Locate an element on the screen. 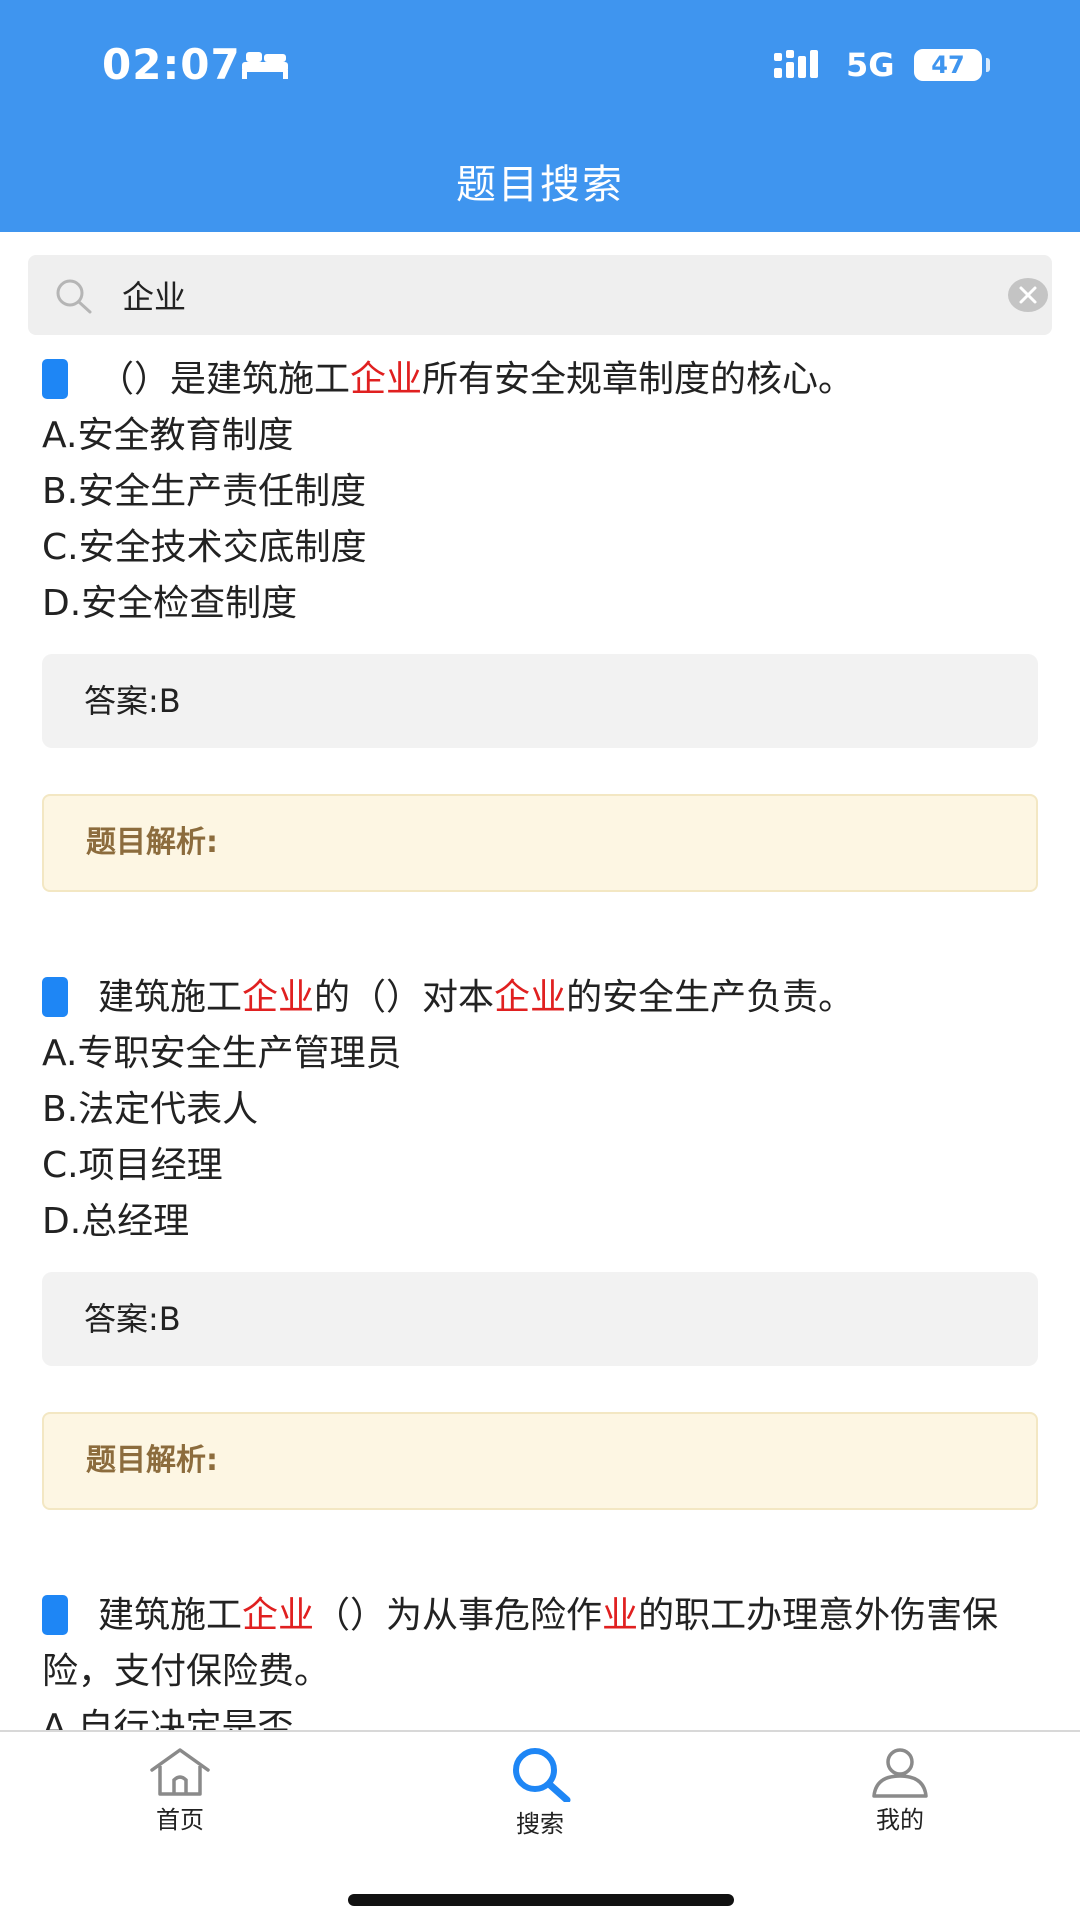 This screenshot has width=1080, height=1920. option-a: A.安全教育制度 is located at coordinates (168, 435).